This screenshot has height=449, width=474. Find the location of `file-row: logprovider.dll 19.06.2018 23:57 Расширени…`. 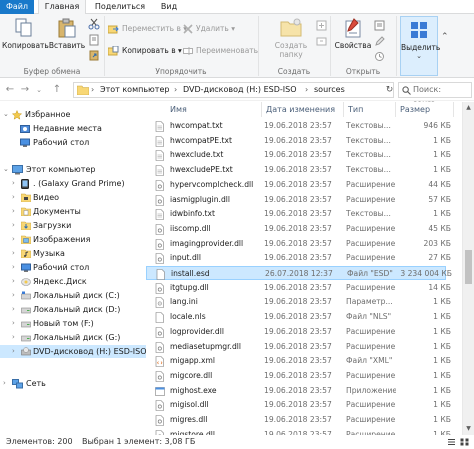

file-row: logprovider.dll 19.06.2018 23:57 Расширени… is located at coordinates (298, 332).